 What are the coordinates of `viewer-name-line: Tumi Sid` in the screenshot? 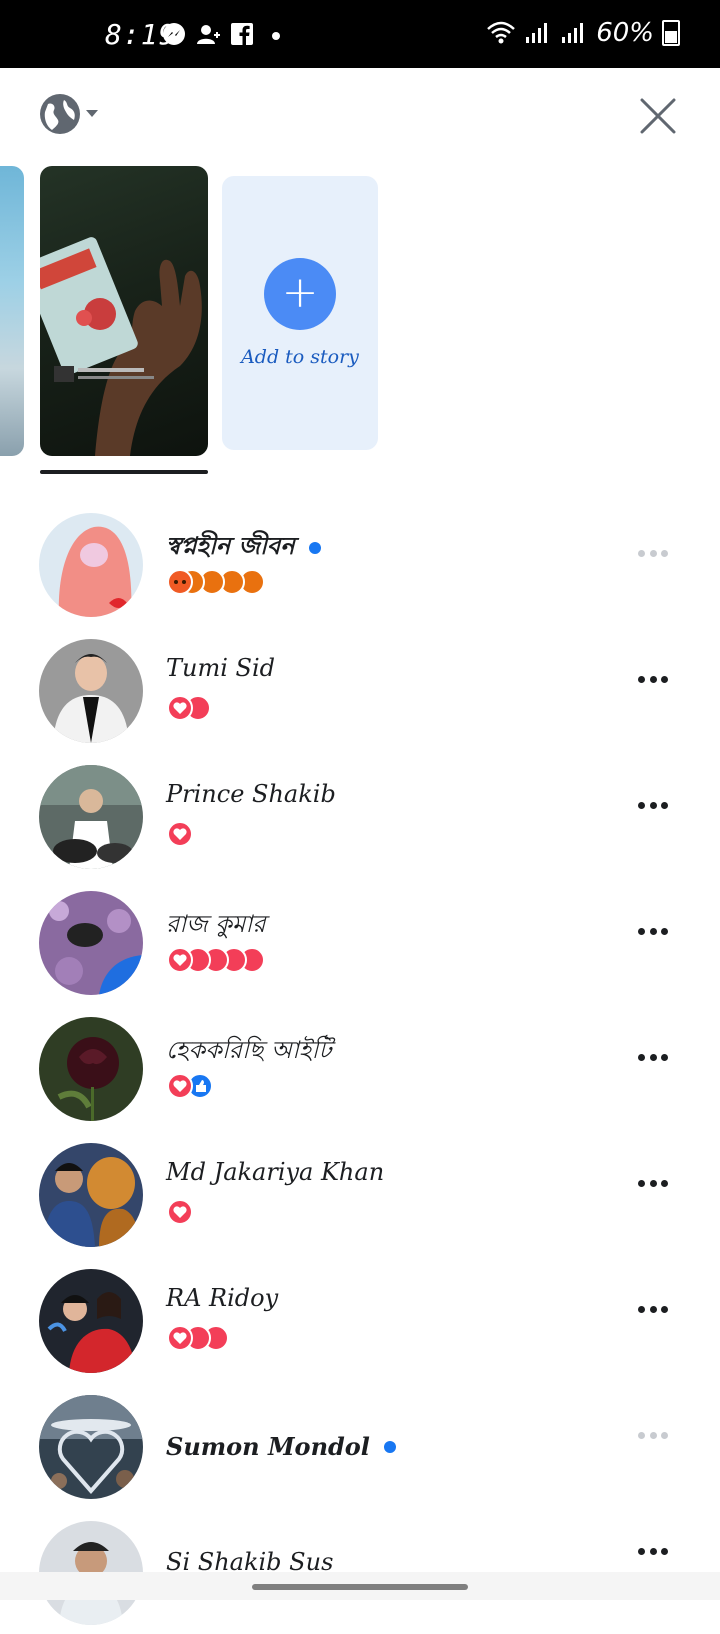 It's located at (220, 668).